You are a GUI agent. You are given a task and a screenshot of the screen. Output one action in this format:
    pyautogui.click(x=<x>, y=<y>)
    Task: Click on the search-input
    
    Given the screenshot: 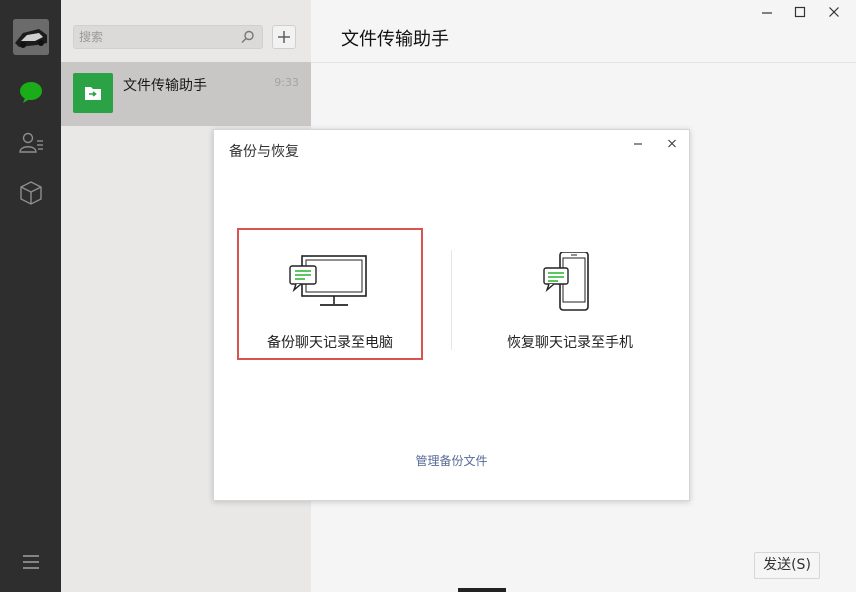 What is the action you would take?
    pyautogui.click(x=151, y=37)
    